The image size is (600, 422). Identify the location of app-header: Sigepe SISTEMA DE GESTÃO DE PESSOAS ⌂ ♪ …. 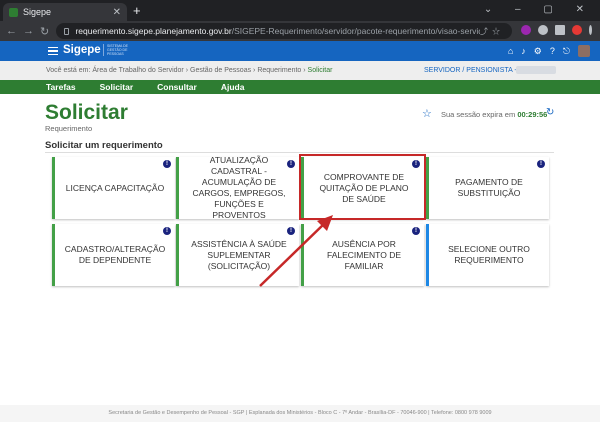
(300, 51).